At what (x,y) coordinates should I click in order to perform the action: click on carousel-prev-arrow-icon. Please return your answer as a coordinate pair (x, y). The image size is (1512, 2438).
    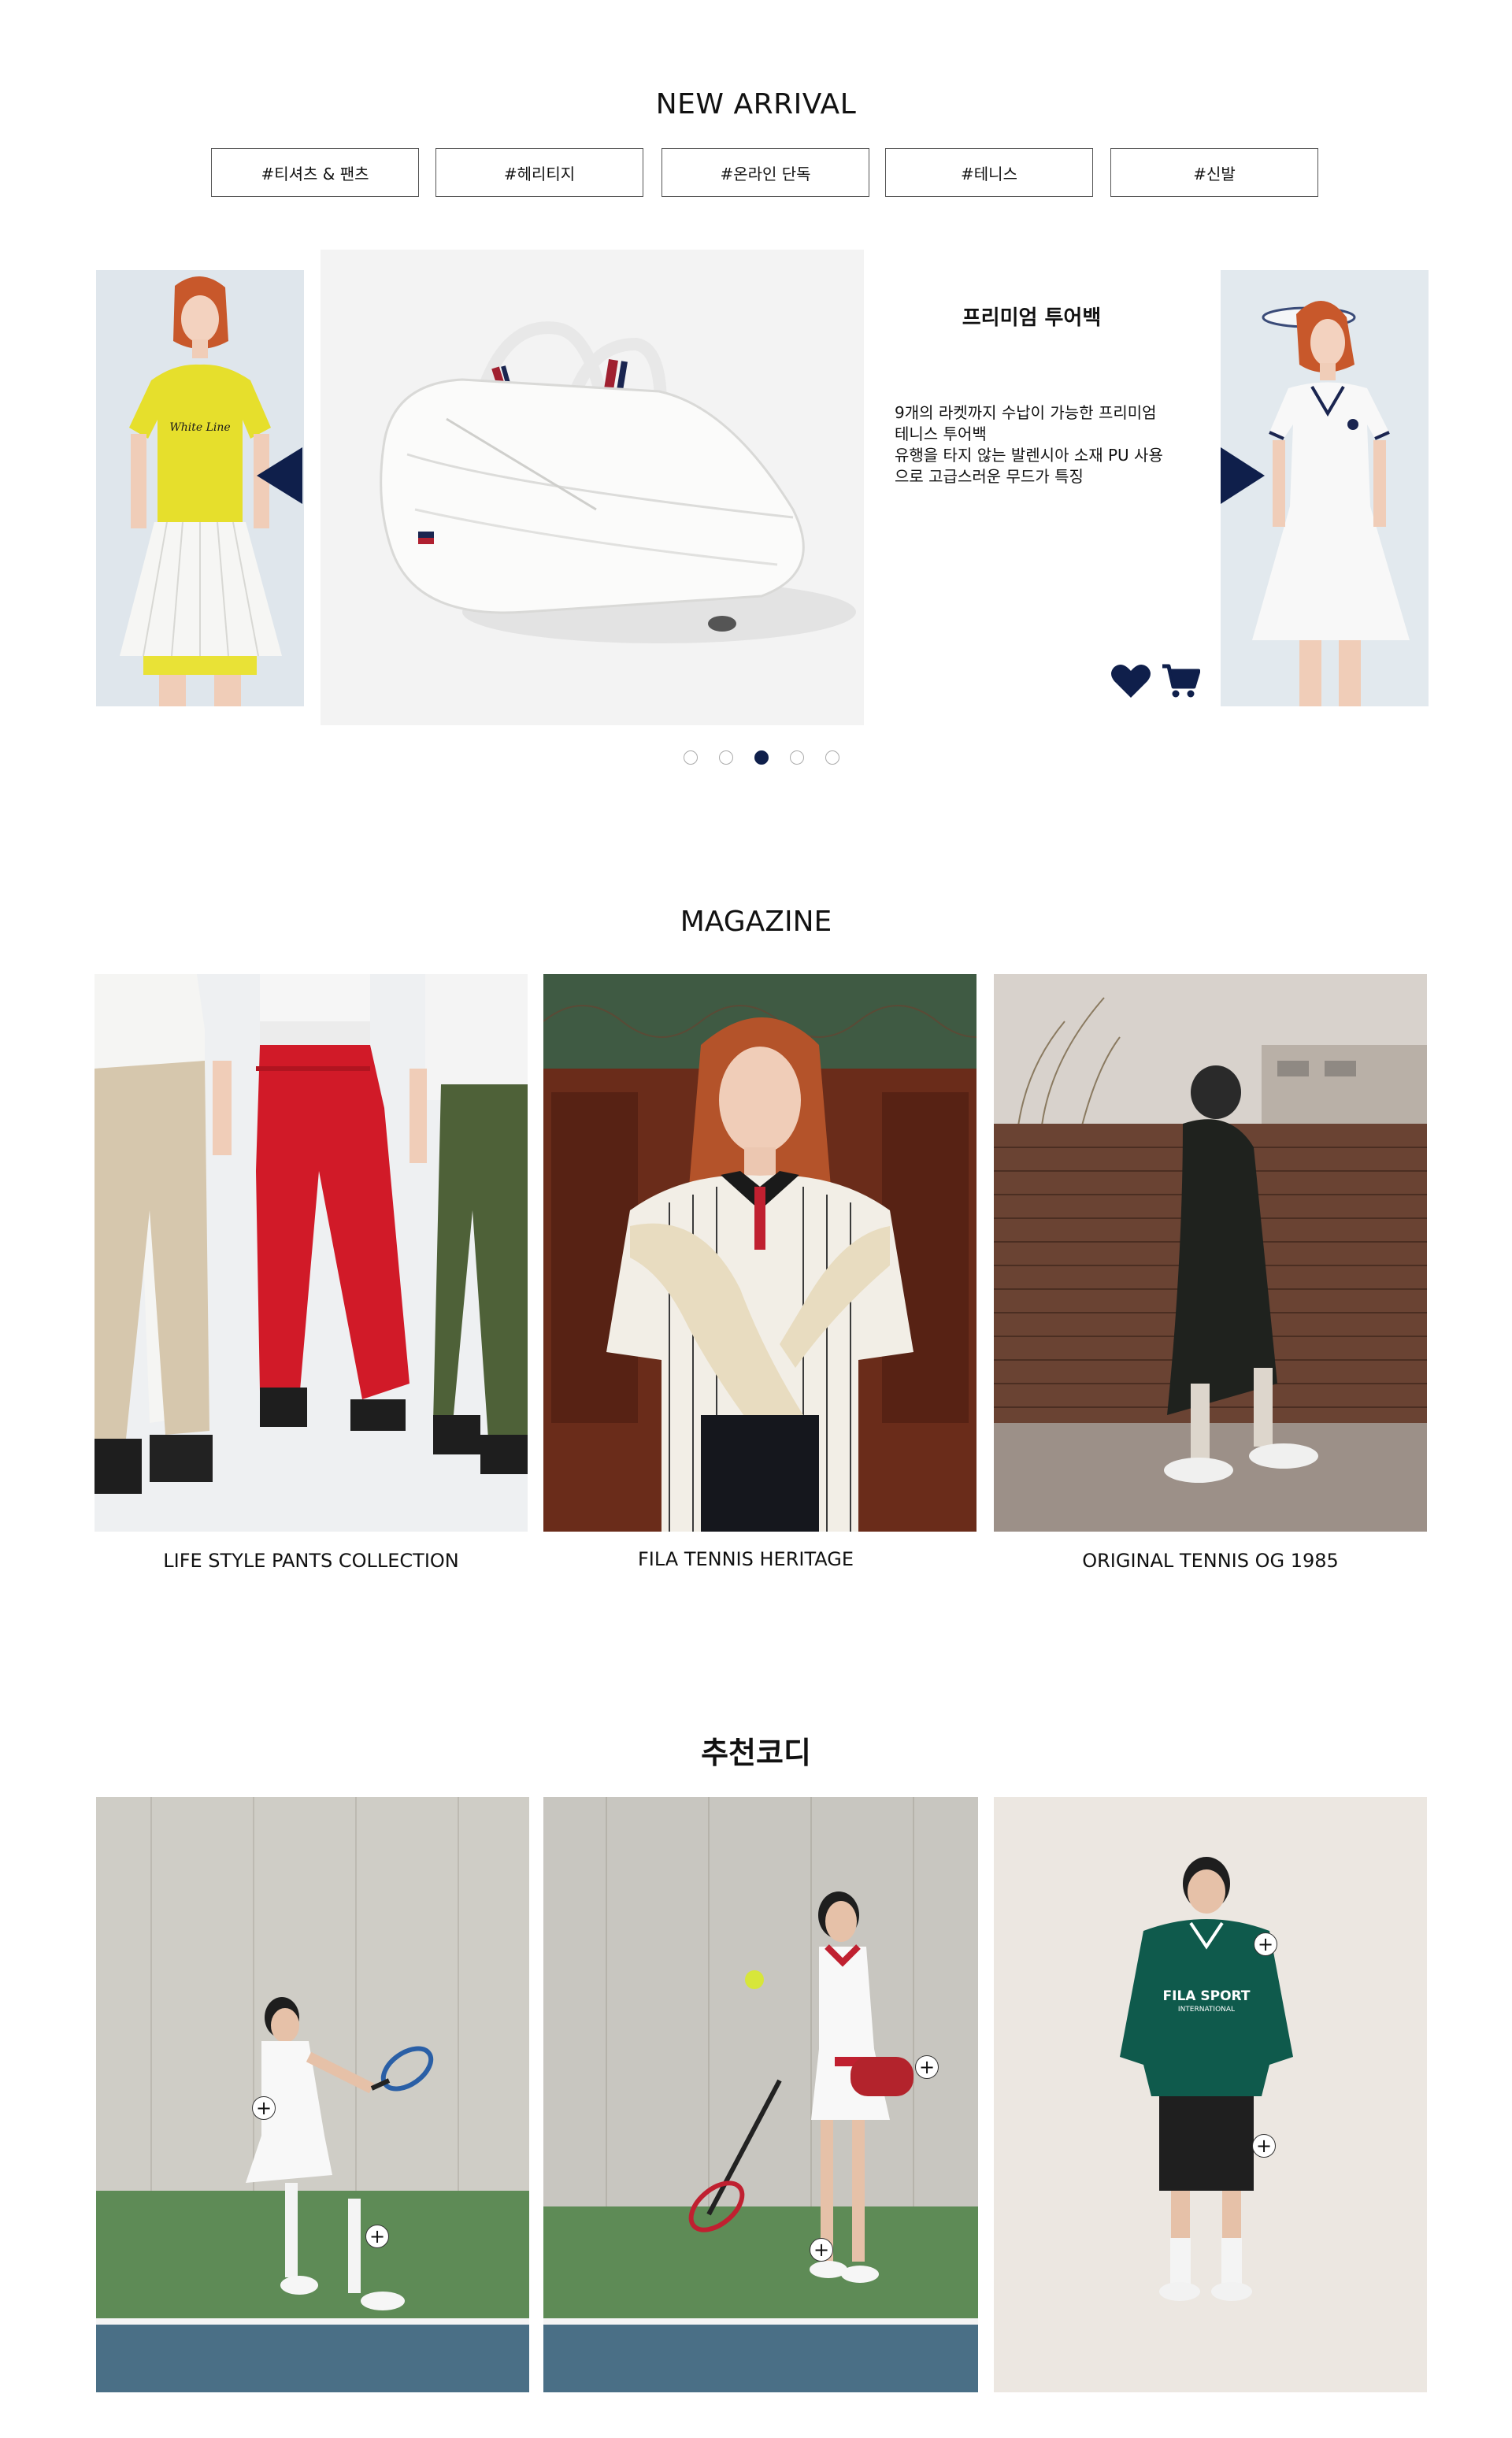
    Looking at the image, I should click on (279, 475).